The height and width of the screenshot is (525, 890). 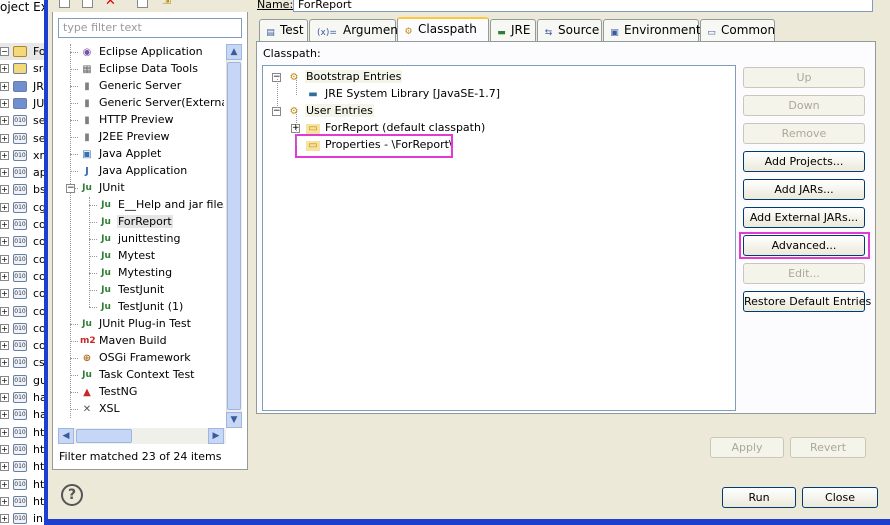 I want to click on scroll-down-arrow-icon: ▼, so click(x=234, y=420).